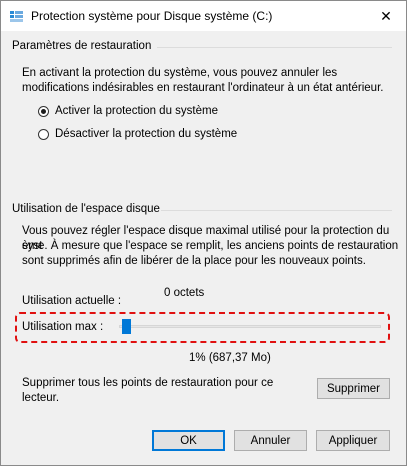 Image resolution: width=407 pixels, height=466 pixels. I want to click on close-button: ✕, so click(386, 16).